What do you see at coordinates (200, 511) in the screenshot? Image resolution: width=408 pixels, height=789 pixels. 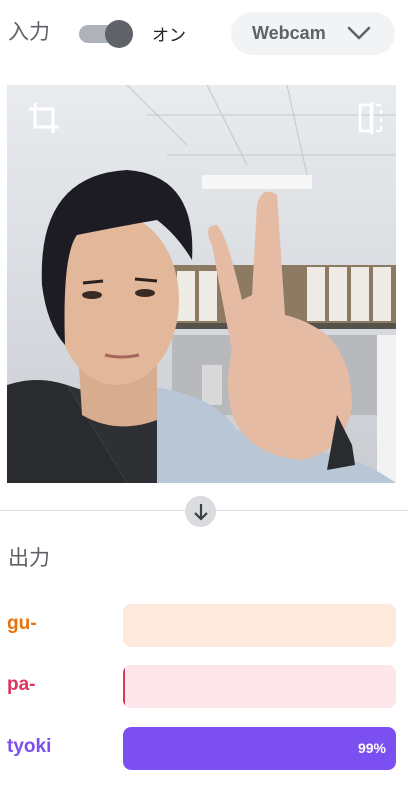 I see `arrow-down-icon` at bounding box center [200, 511].